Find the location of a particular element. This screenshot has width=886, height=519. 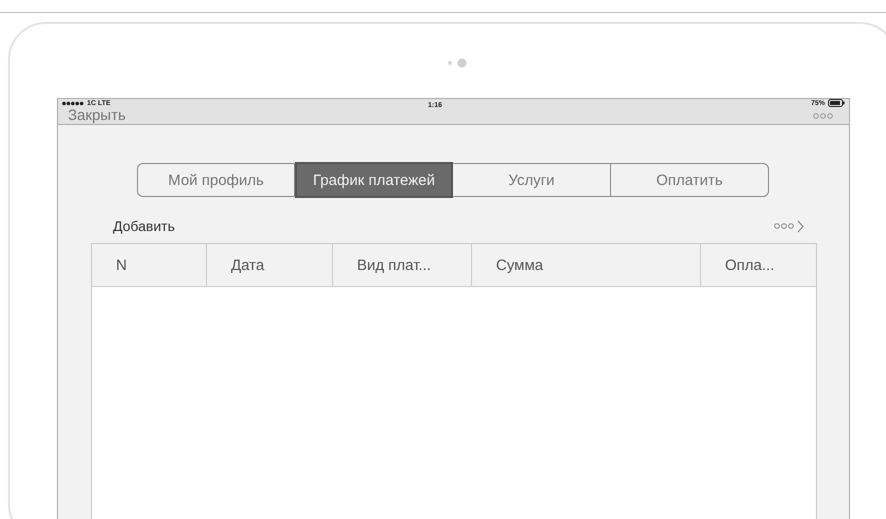

add-button: Добавить is located at coordinates (144, 226).